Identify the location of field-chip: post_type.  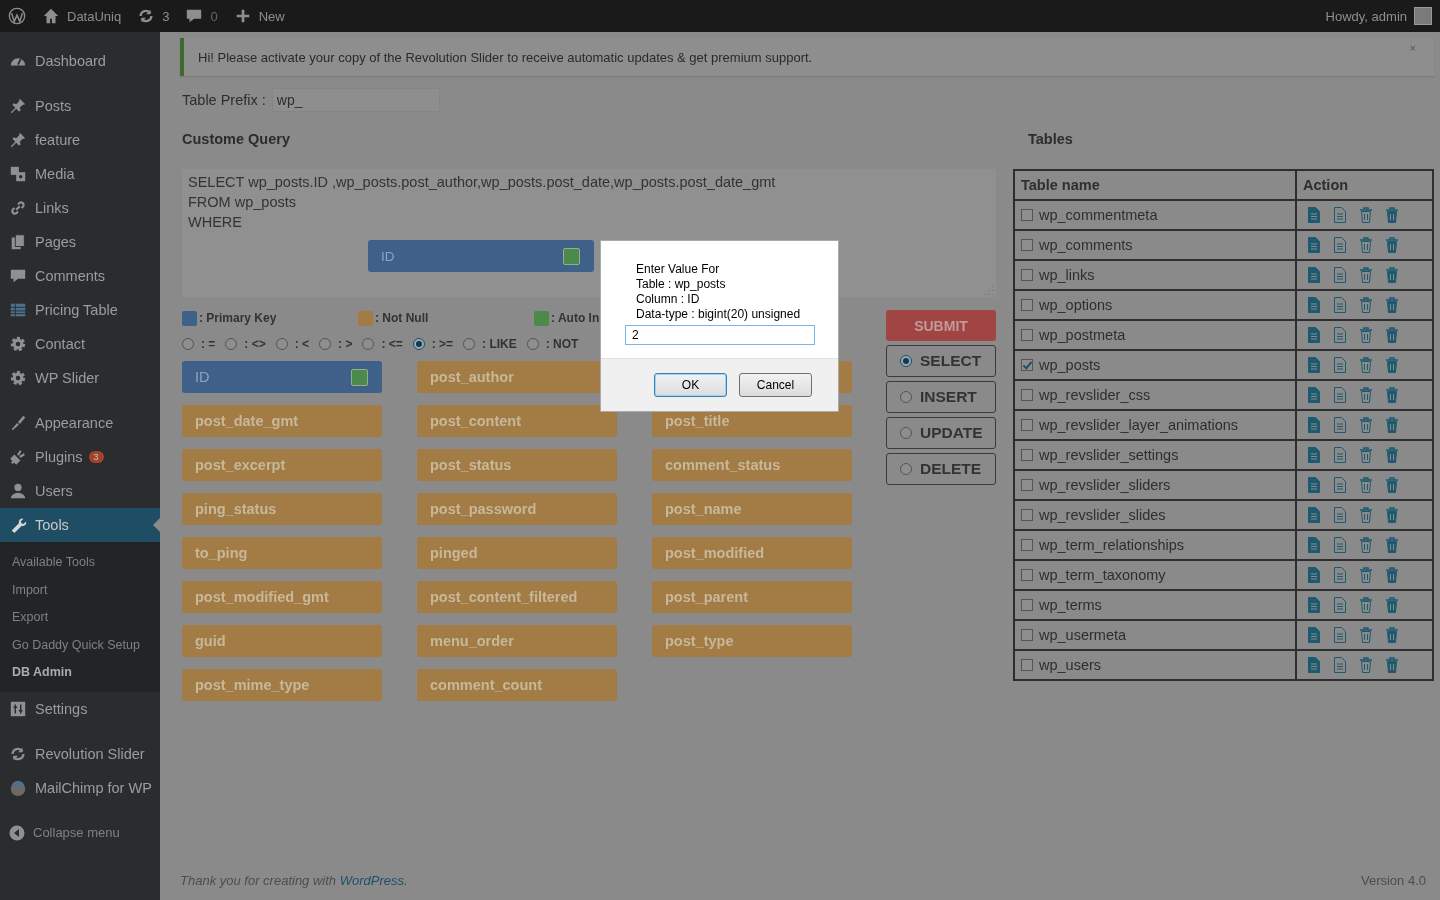
(752, 641).